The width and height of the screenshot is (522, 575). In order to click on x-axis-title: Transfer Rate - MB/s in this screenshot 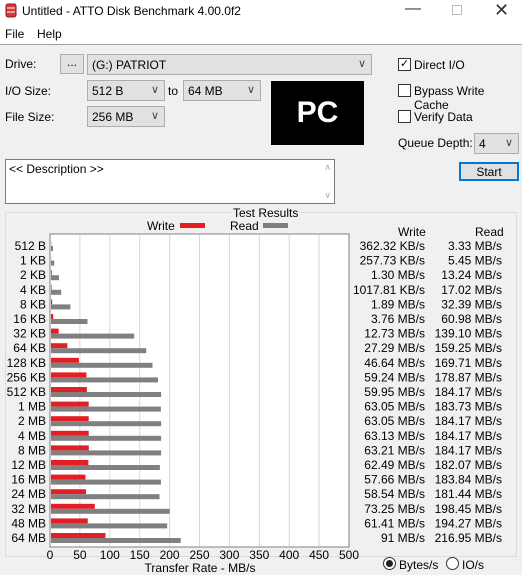, I will do `click(200, 568)`.